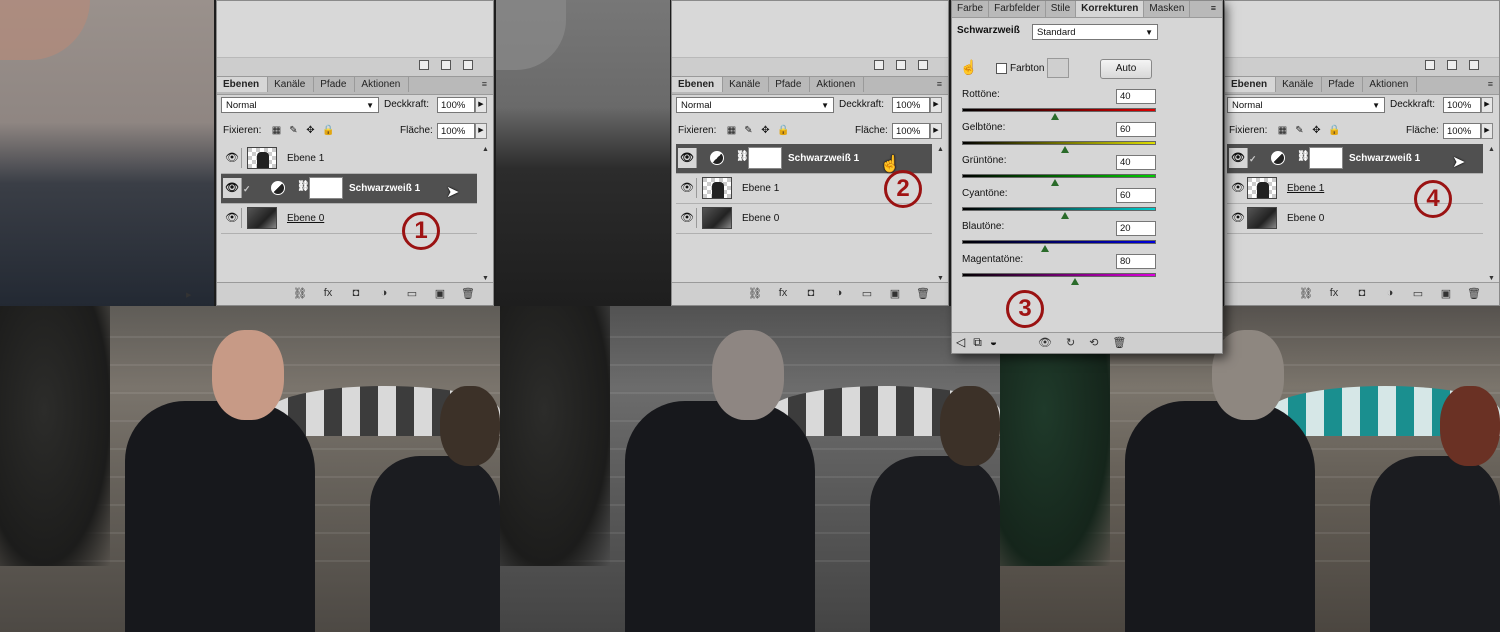 The width and height of the screenshot is (1500, 632). I want to click on visibility-eye-icon: 👁, so click(1045, 342).